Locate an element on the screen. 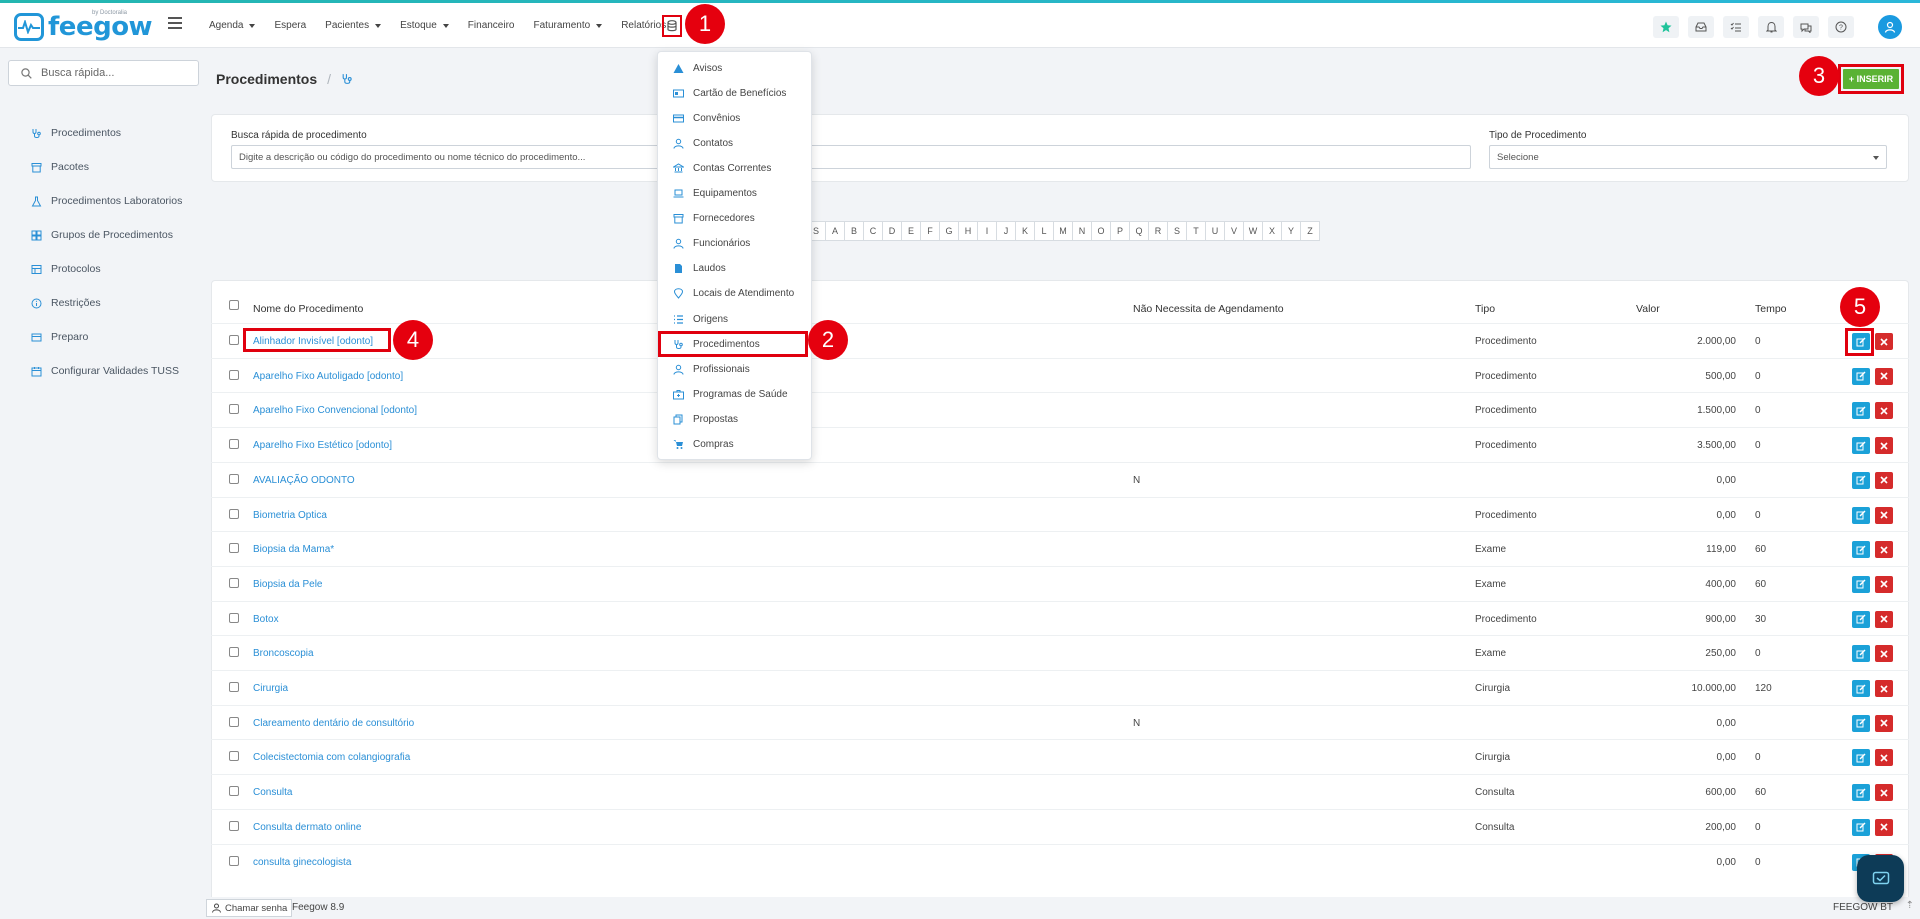 This screenshot has height=919, width=1920. menu-item-programas-de-saude: Programas de Saúde is located at coordinates (730, 394).